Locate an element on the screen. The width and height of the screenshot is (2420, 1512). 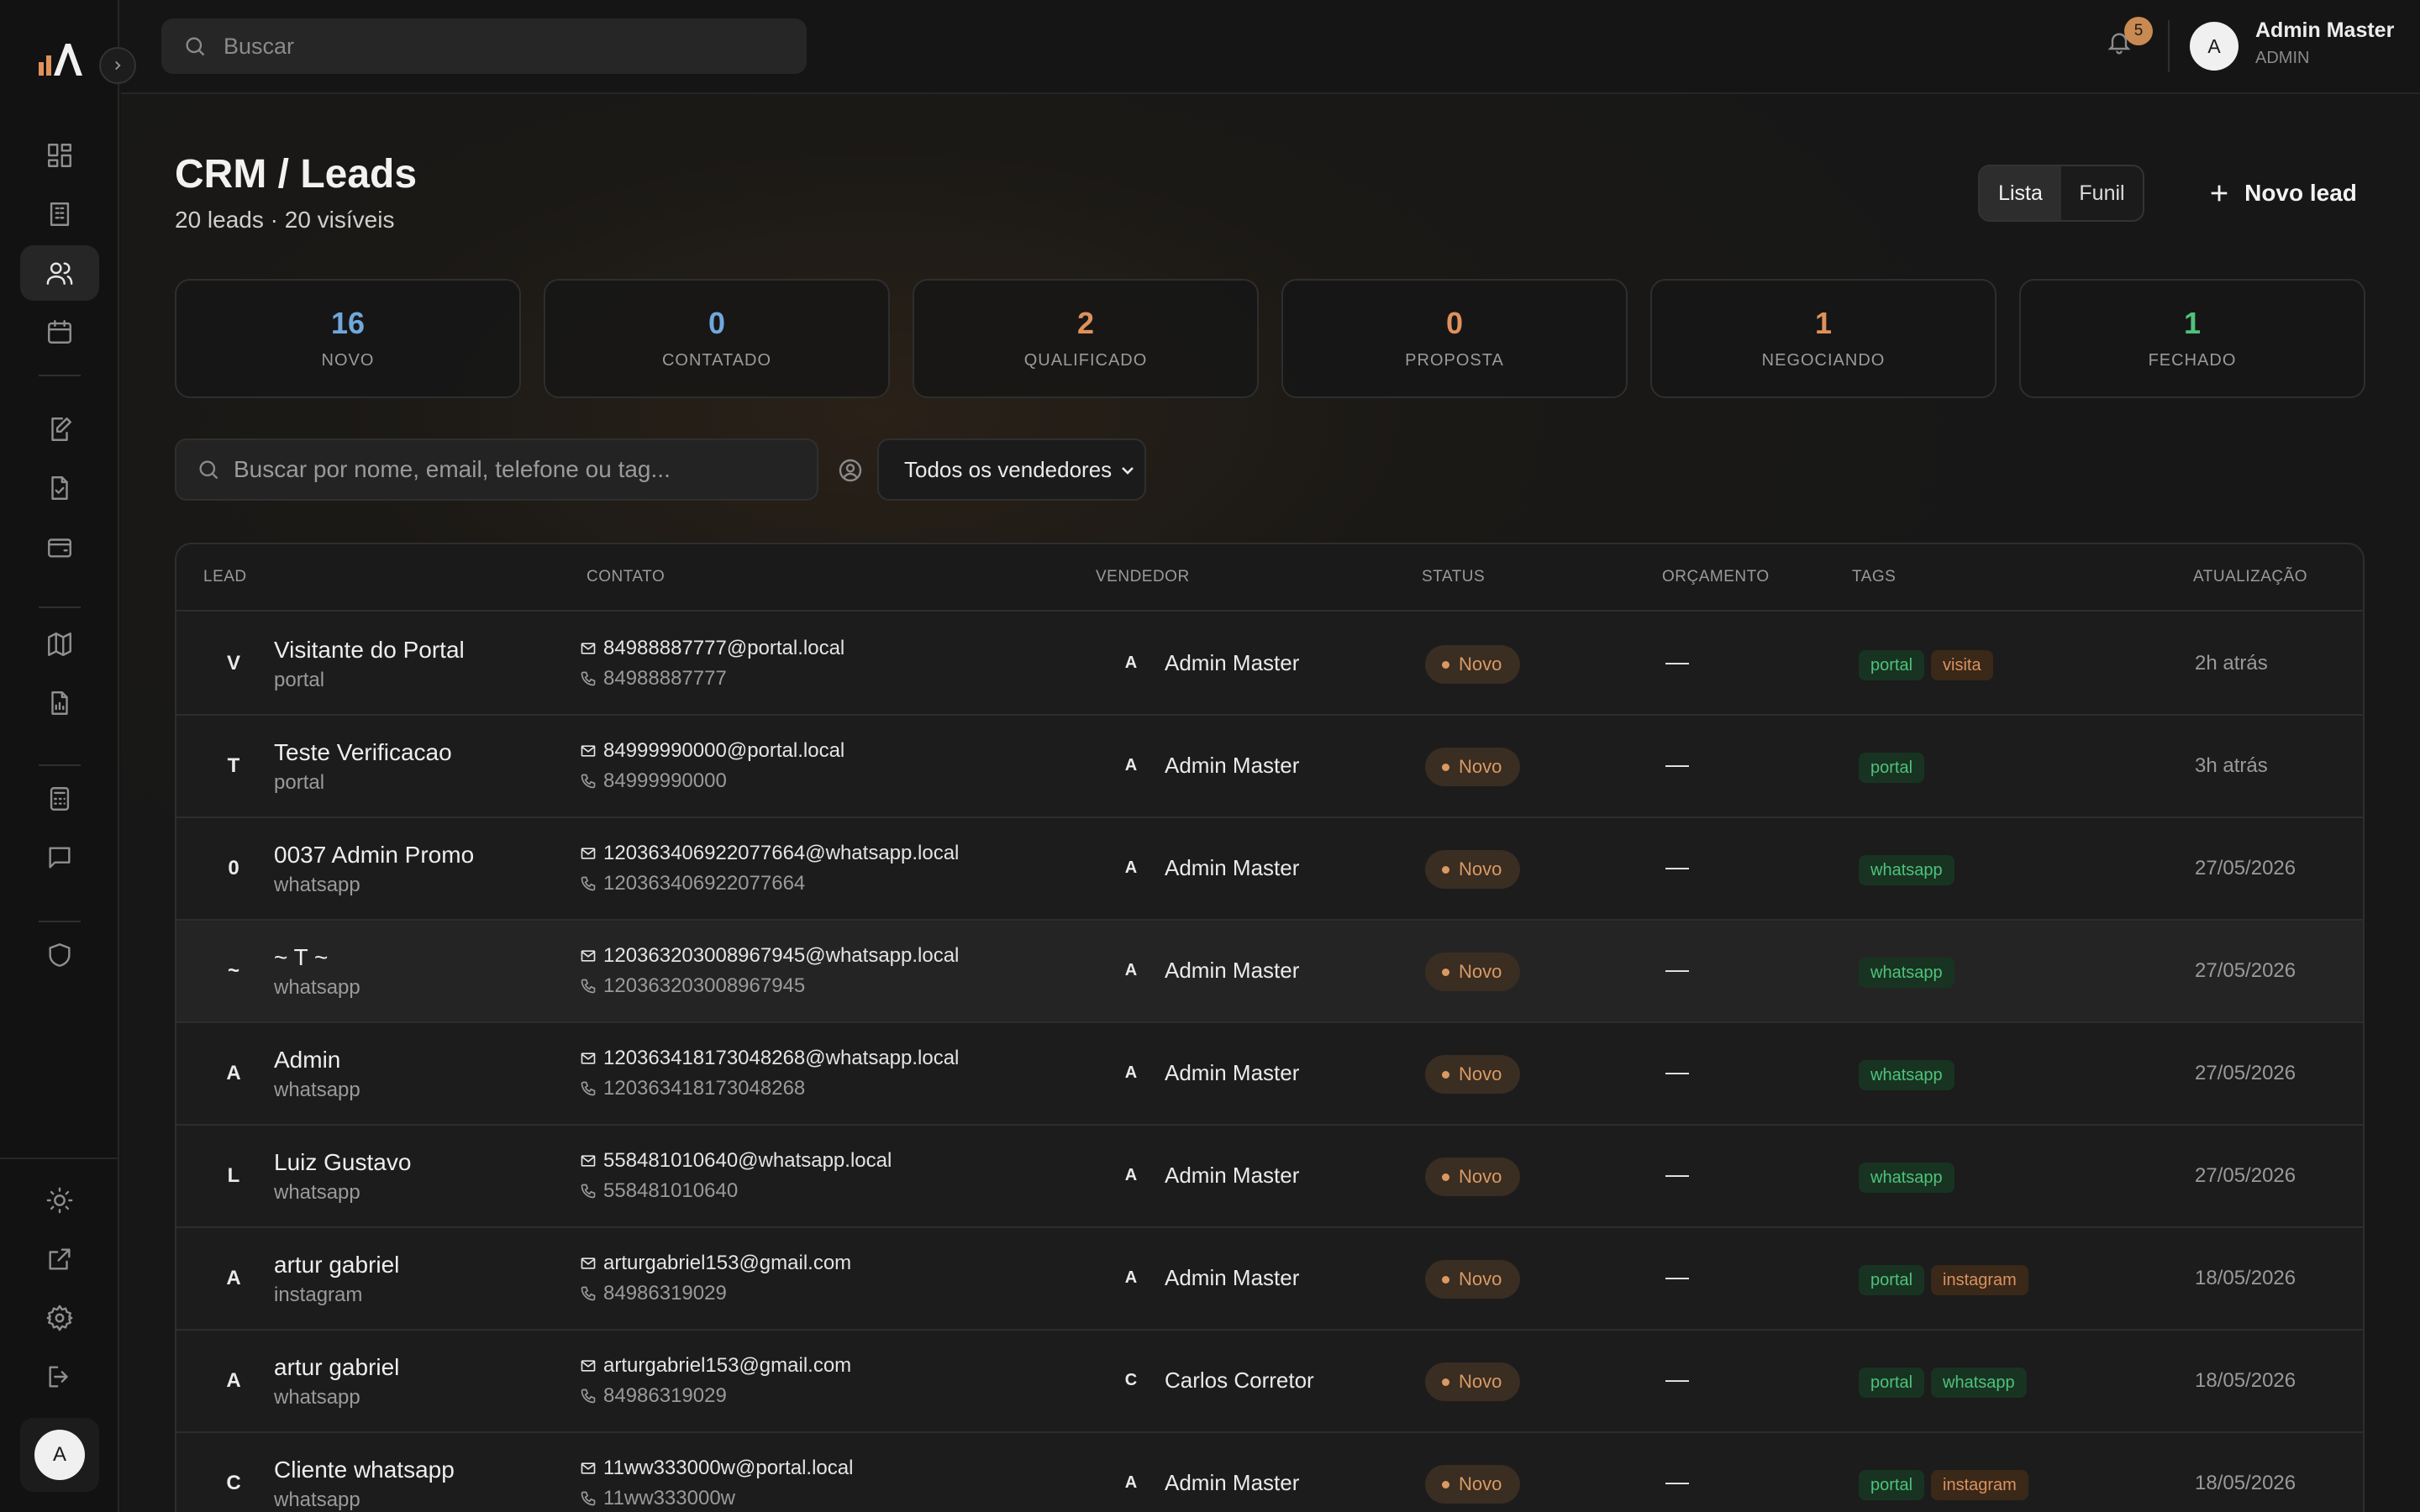
header-lead: LEAD is located at coordinates (225, 577).